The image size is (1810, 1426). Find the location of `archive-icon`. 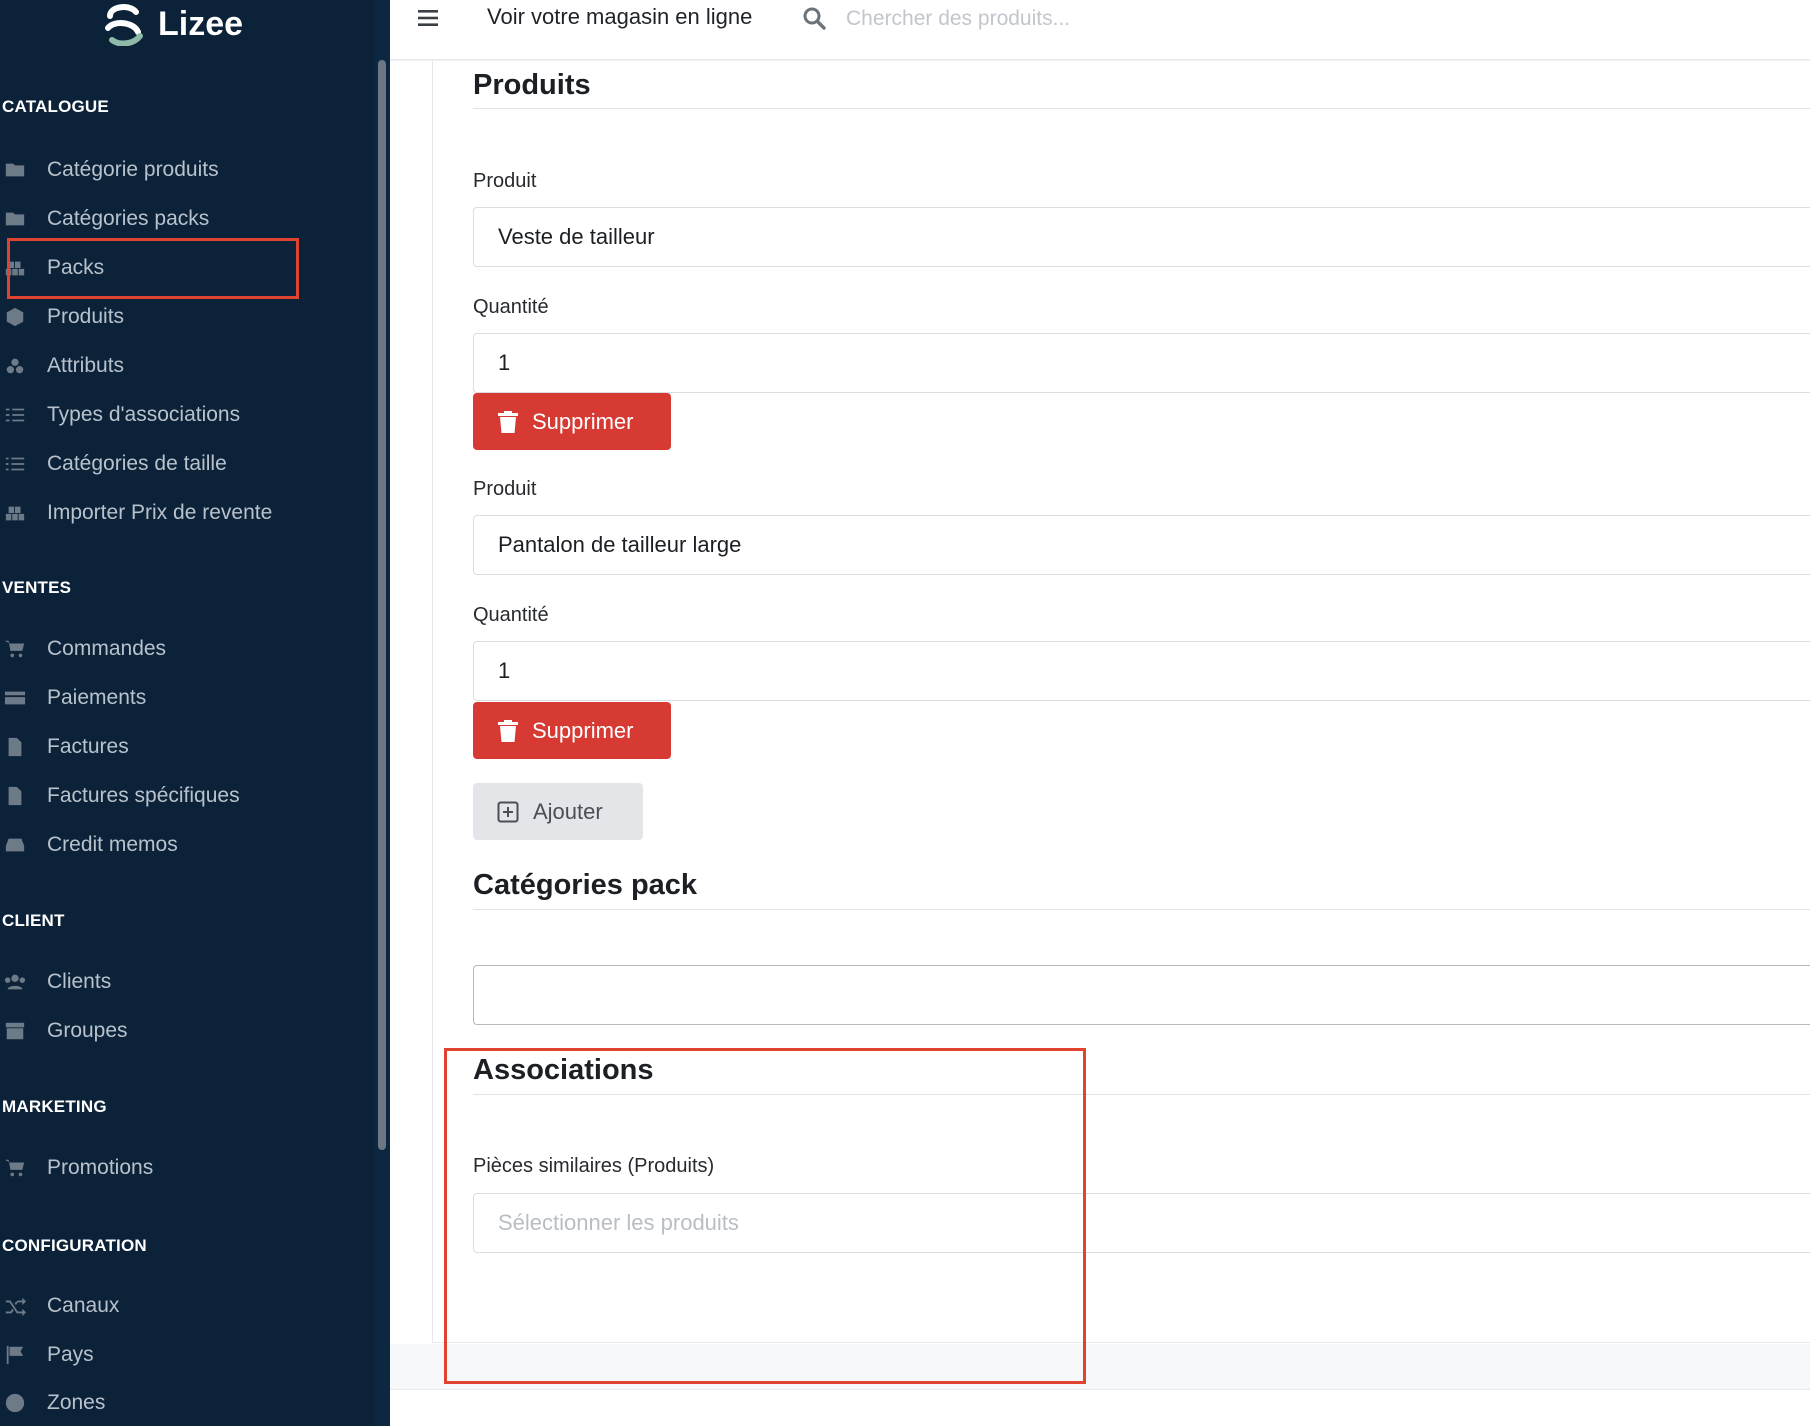

archive-icon is located at coordinates (15, 1031).